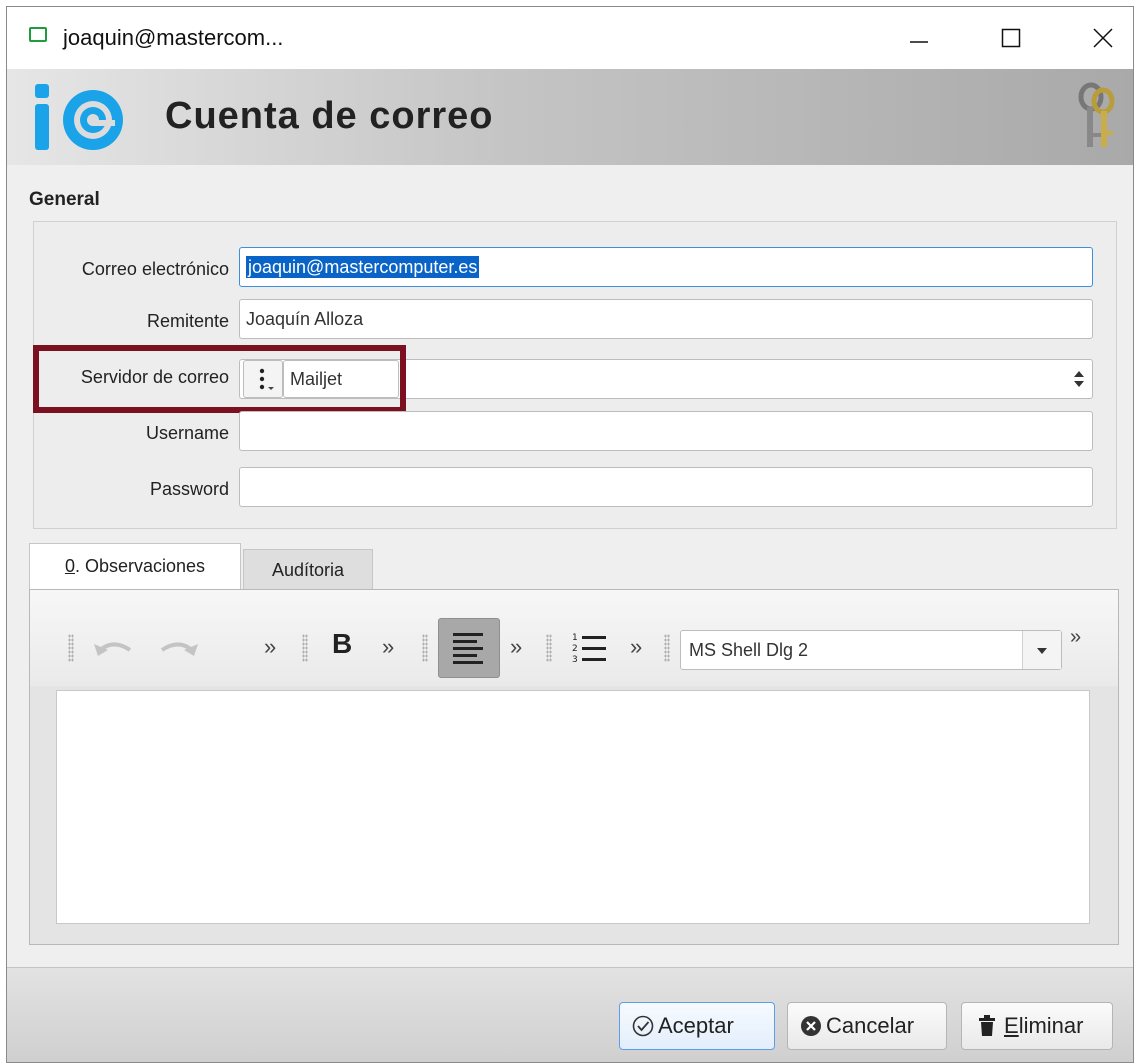  I want to click on spin-arrows-icon, so click(1079, 379).